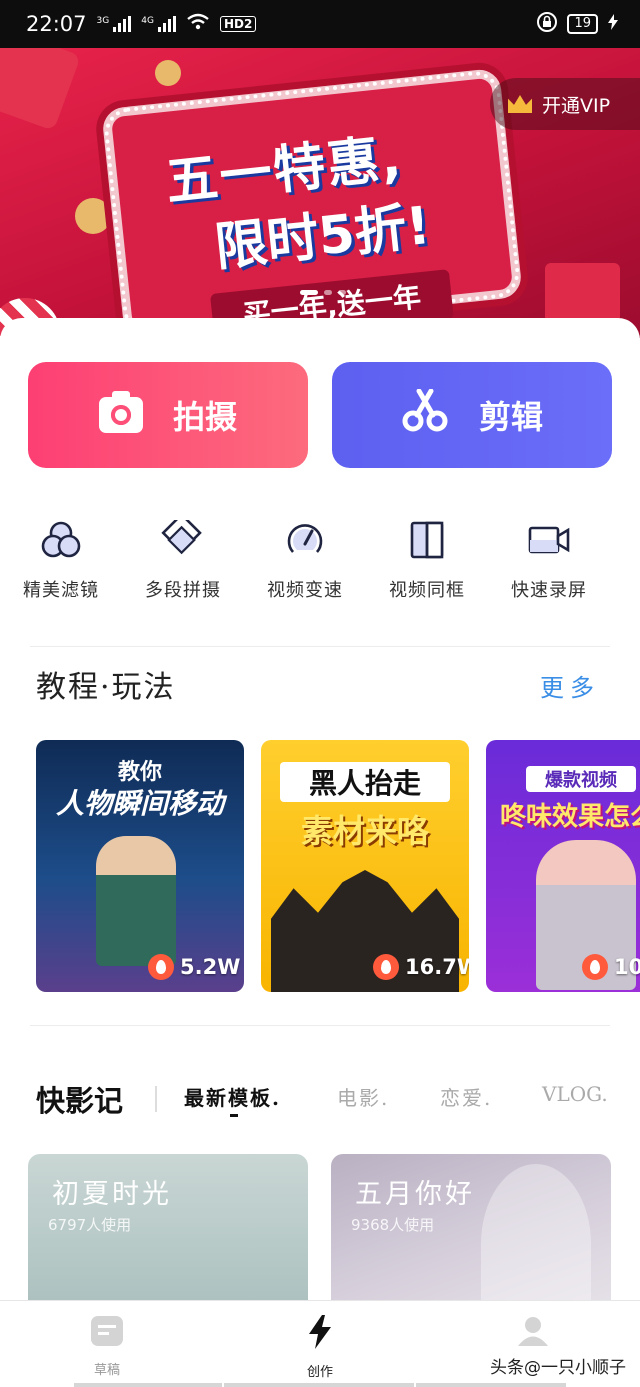 The height and width of the screenshot is (1387, 640). What do you see at coordinates (547, 24) in the screenshot?
I see `lock-icon` at bounding box center [547, 24].